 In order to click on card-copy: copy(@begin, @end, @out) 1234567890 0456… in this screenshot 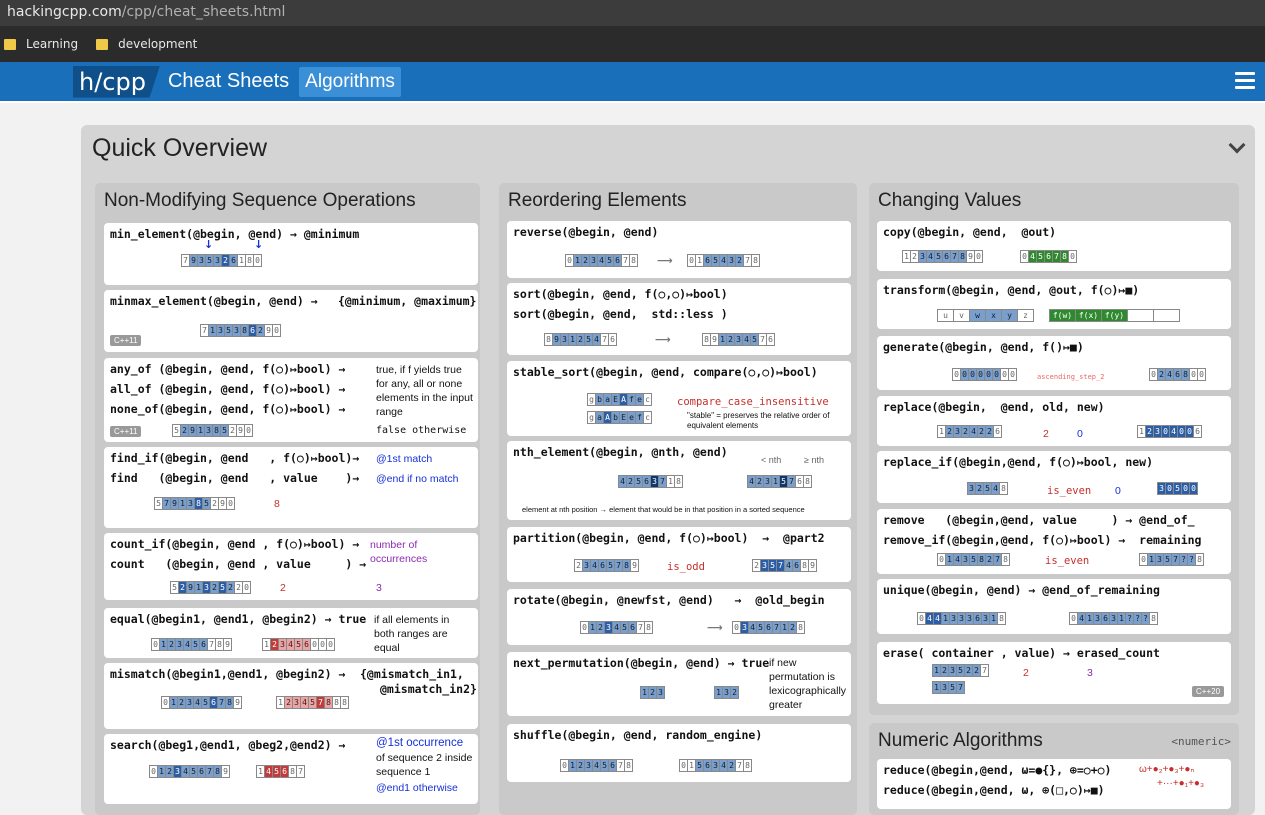, I will do `click(1054, 246)`.